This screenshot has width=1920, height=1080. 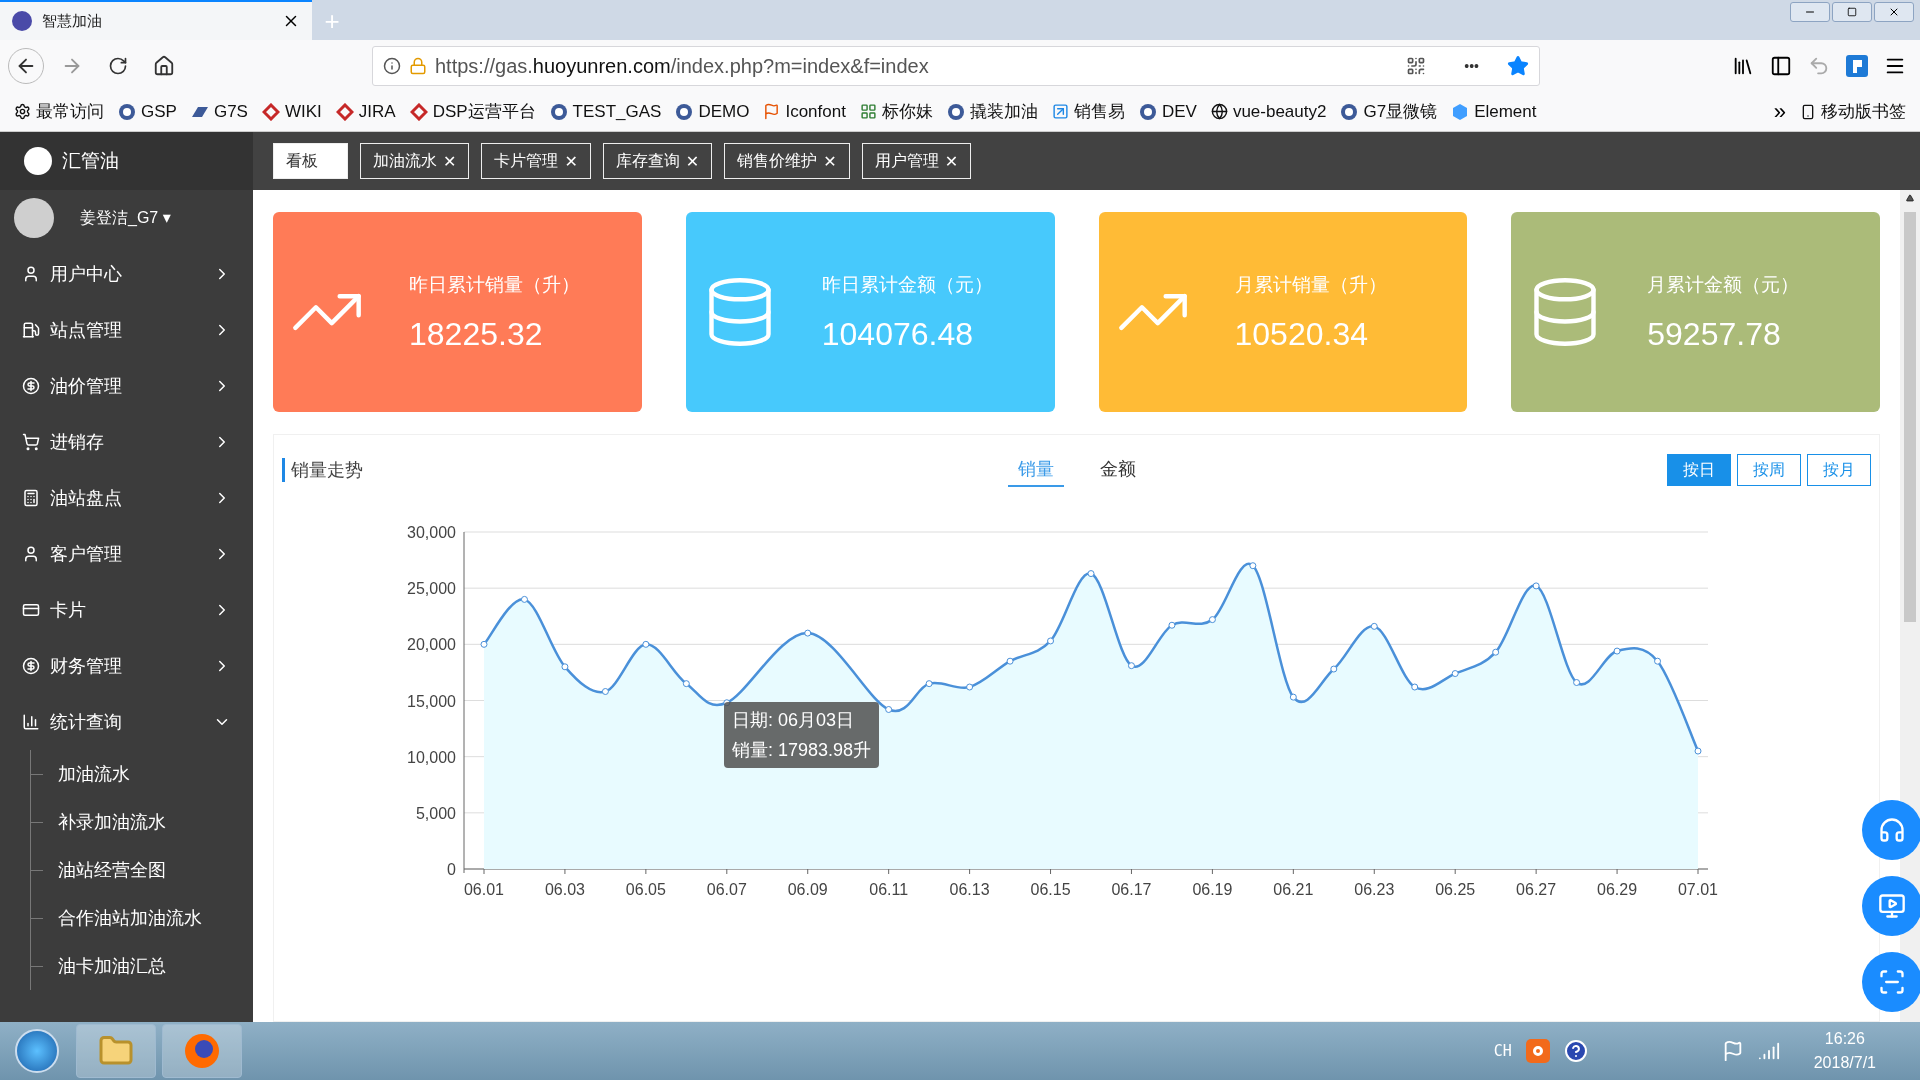 What do you see at coordinates (564, 889) in the screenshot?
I see `axis-label: 06.03` at bounding box center [564, 889].